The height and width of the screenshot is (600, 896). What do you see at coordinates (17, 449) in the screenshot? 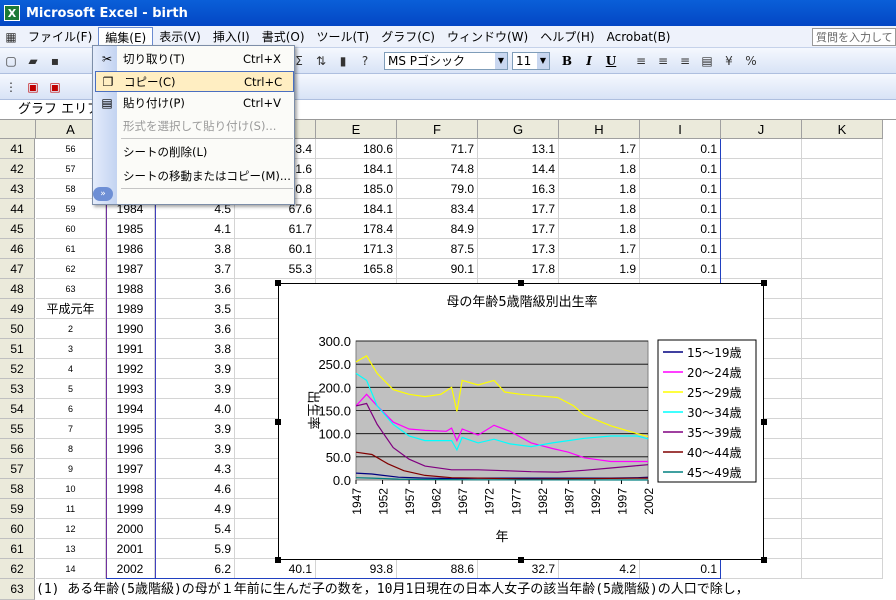
I see `row-header: 56` at bounding box center [17, 449].